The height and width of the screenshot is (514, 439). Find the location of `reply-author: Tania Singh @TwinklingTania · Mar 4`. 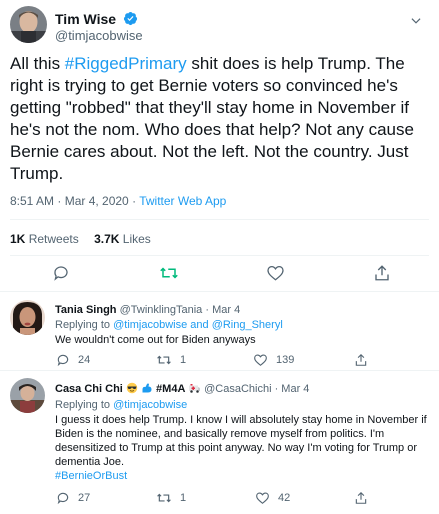

reply-author: Tania Singh @TwinklingTania · Mar 4 is located at coordinates (147, 310).